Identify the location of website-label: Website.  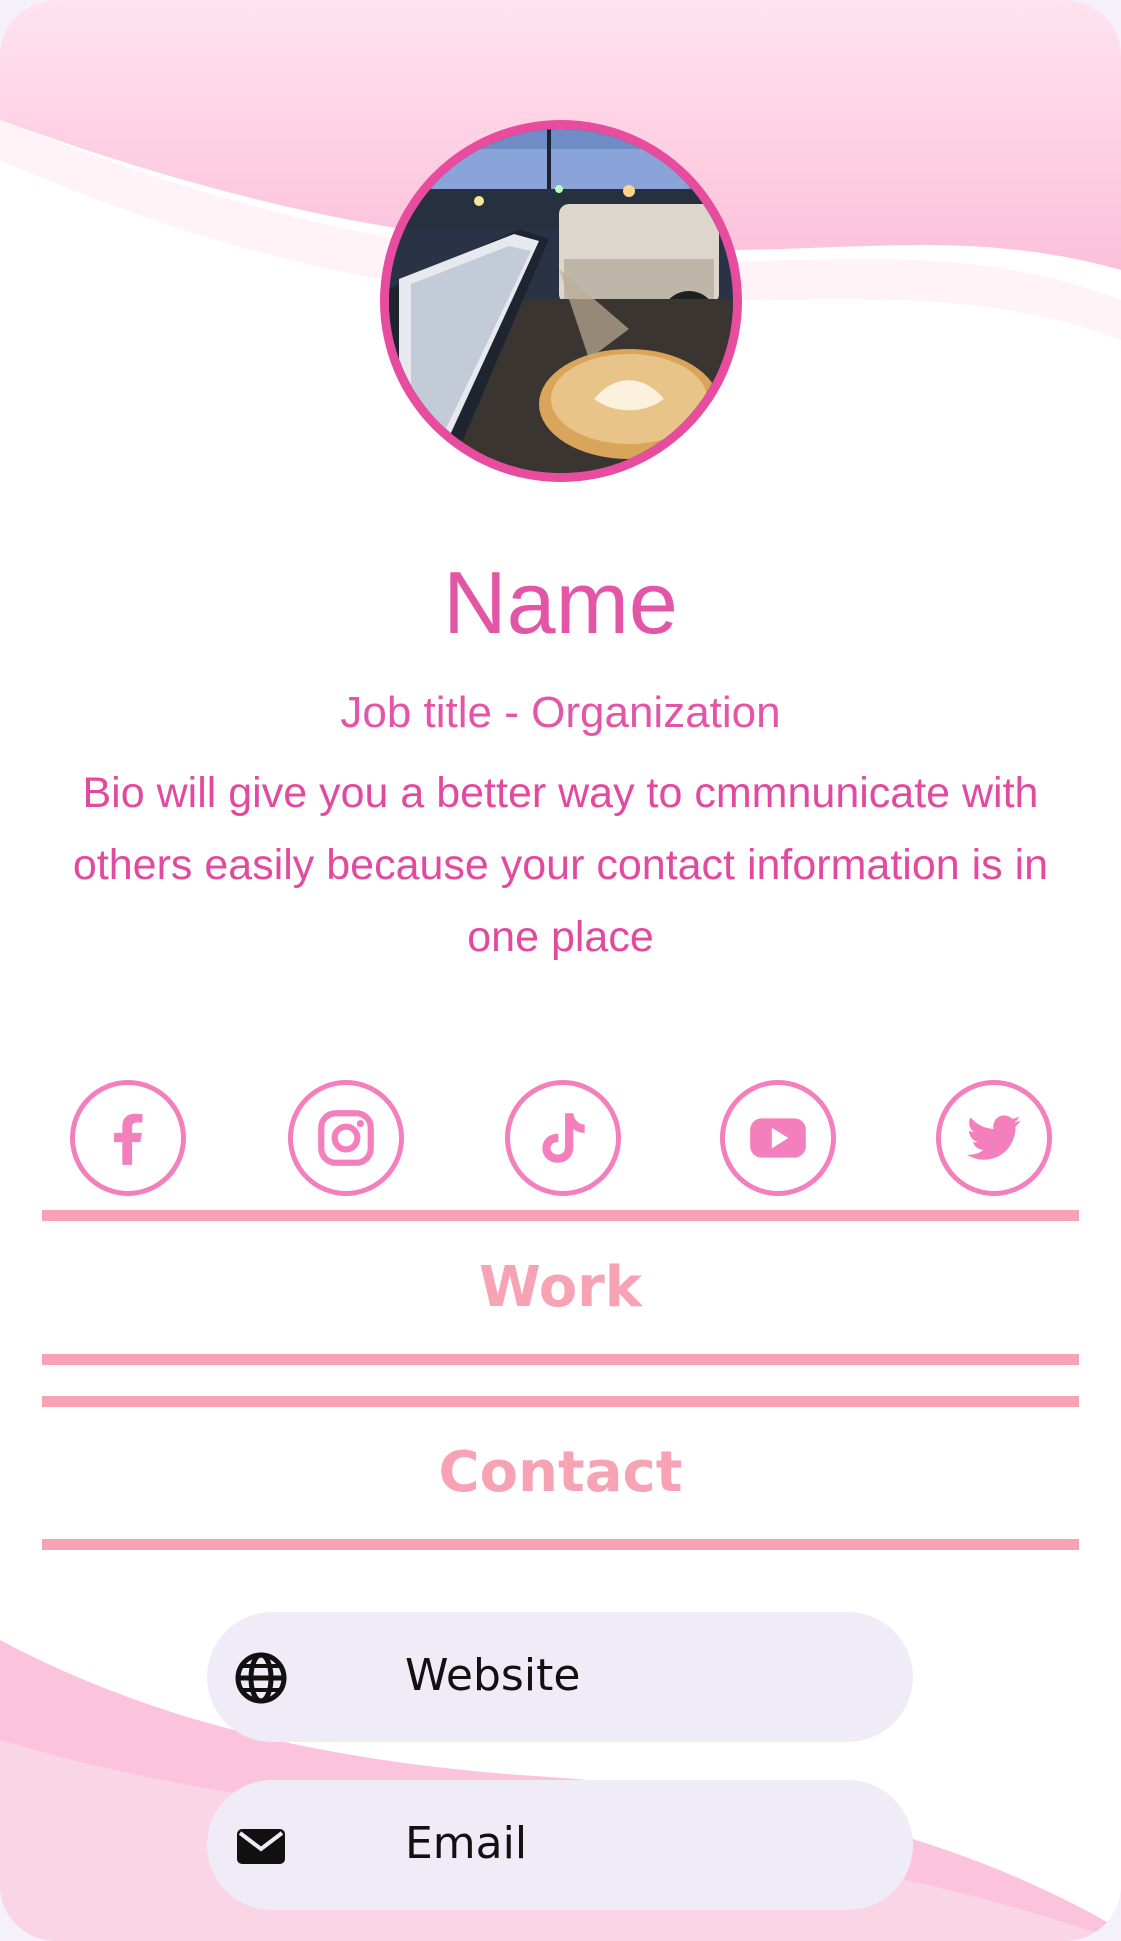
(493, 1675).